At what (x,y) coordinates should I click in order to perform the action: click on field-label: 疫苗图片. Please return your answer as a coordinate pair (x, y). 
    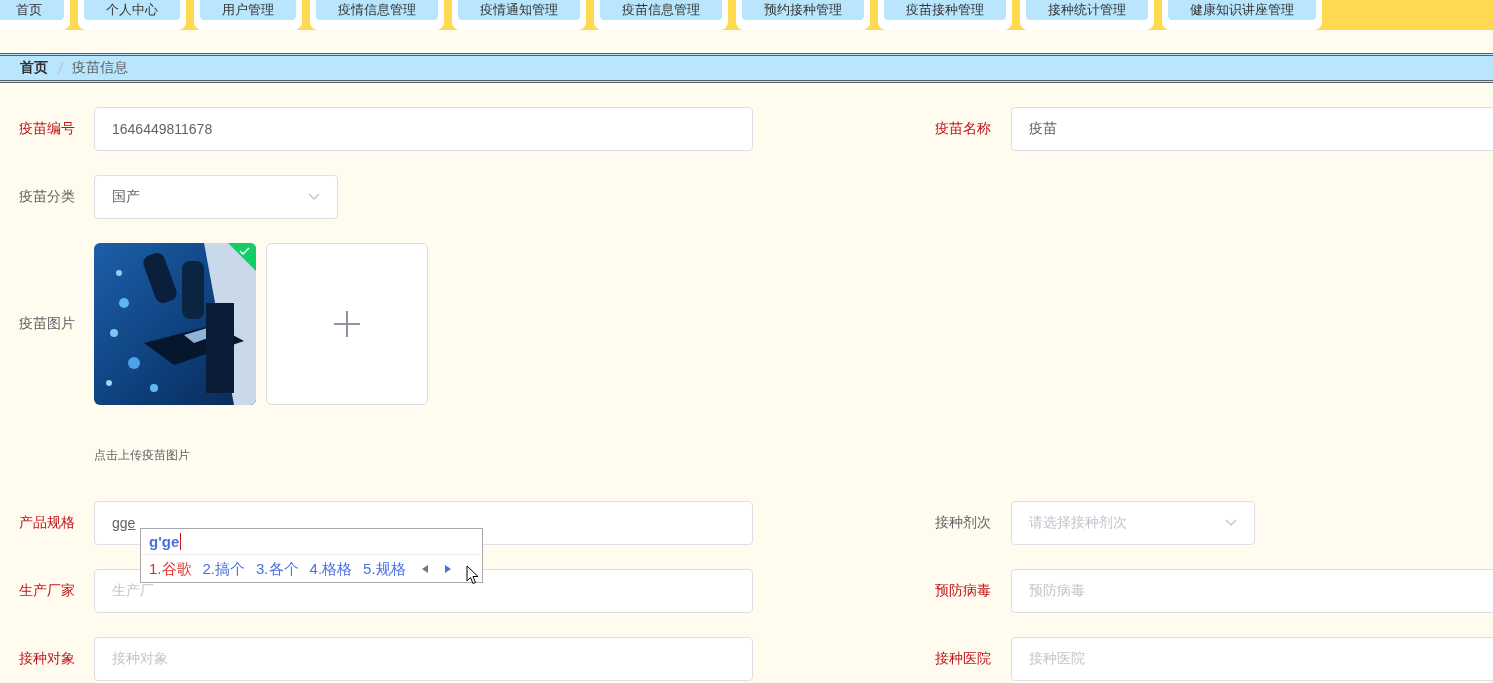
    Looking at the image, I should click on (47, 324).